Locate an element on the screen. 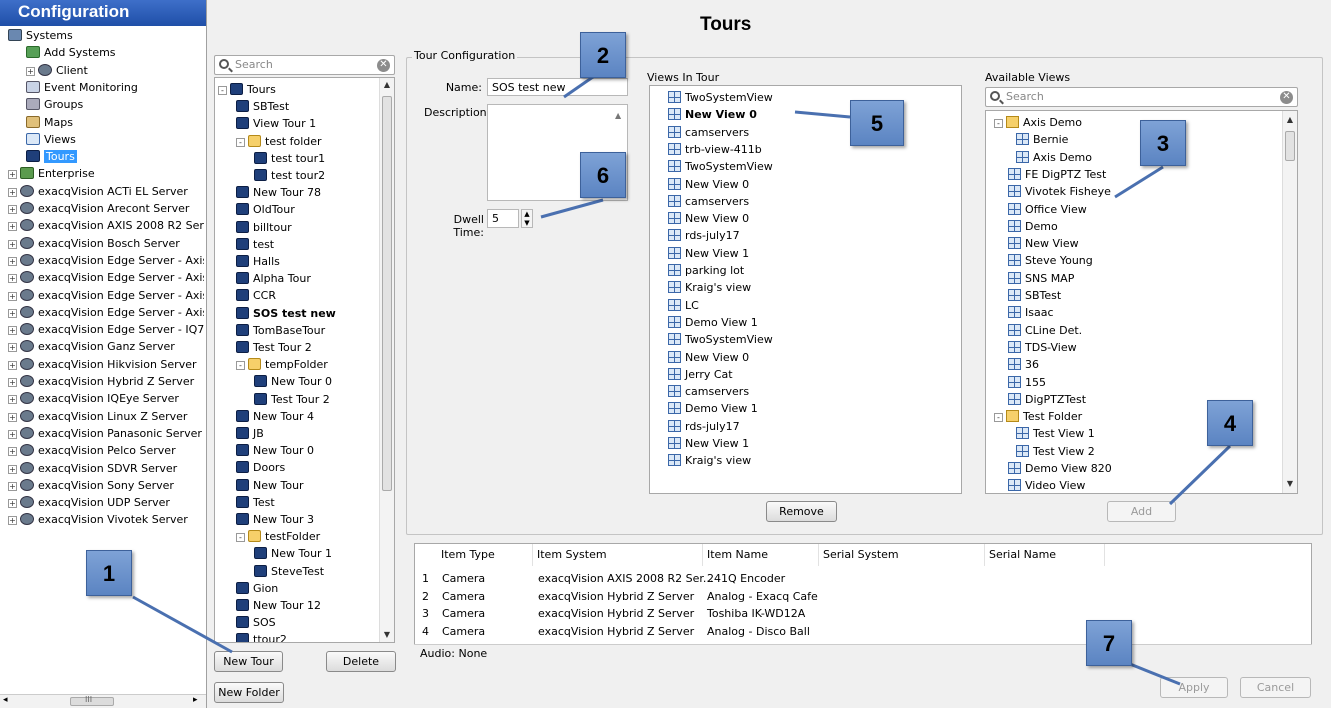 Image resolution: width=1331 pixels, height=708 pixels. view-in-tour-item: trb-view-411b is located at coordinates (715, 149).